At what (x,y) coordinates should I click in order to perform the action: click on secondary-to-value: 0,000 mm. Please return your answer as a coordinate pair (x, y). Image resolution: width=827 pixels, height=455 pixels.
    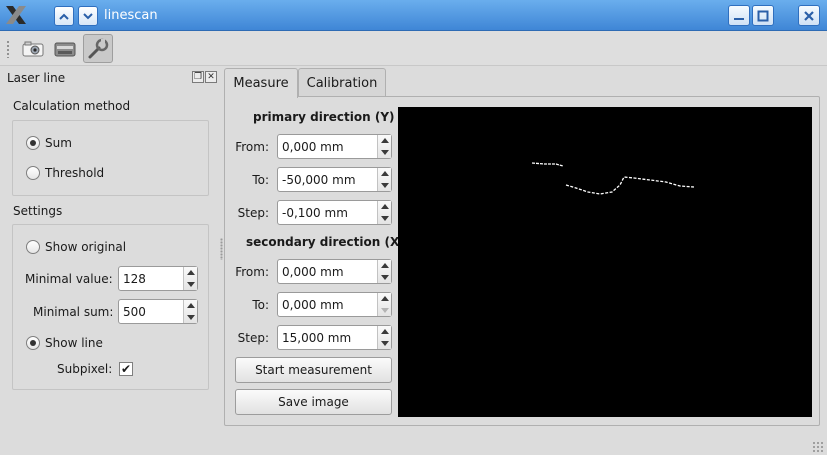
    Looking at the image, I should click on (313, 305).